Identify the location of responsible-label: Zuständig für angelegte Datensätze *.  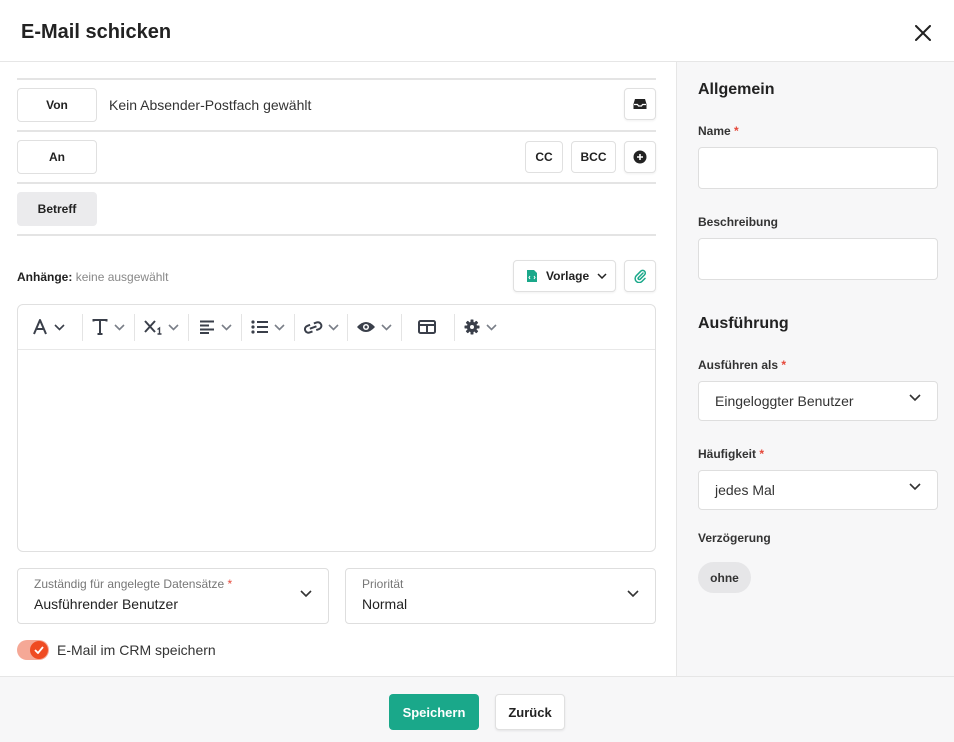
(133, 584).